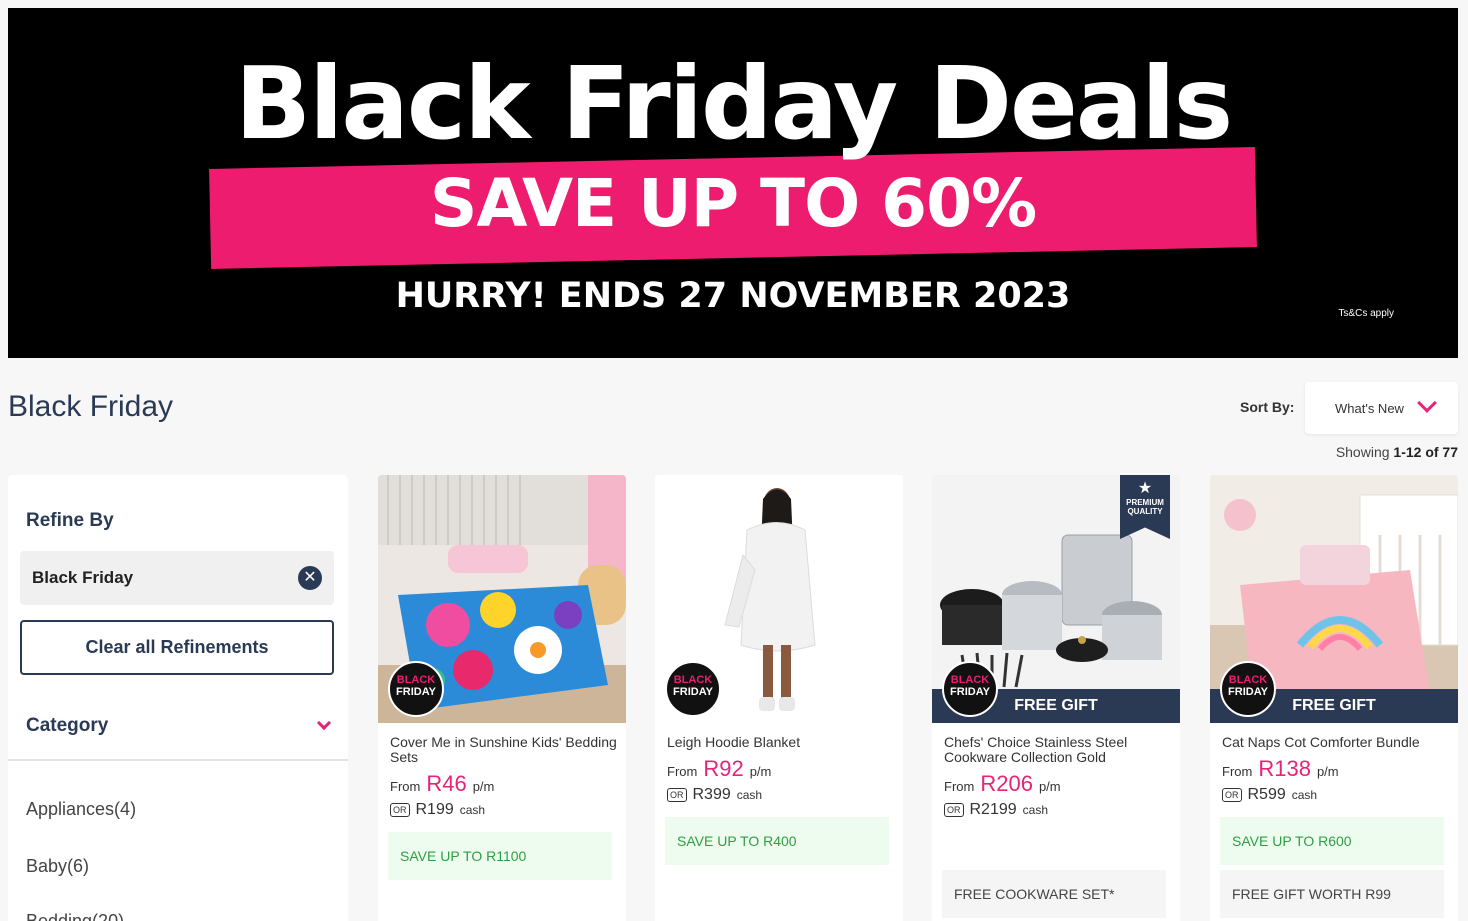 This screenshot has width=1468, height=921. What do you see at coordinates (1334, 599) in the screenshot?
I see `product-image: FREE GIFT BLACK FRIDAY` at bounding box center [1334, 599].